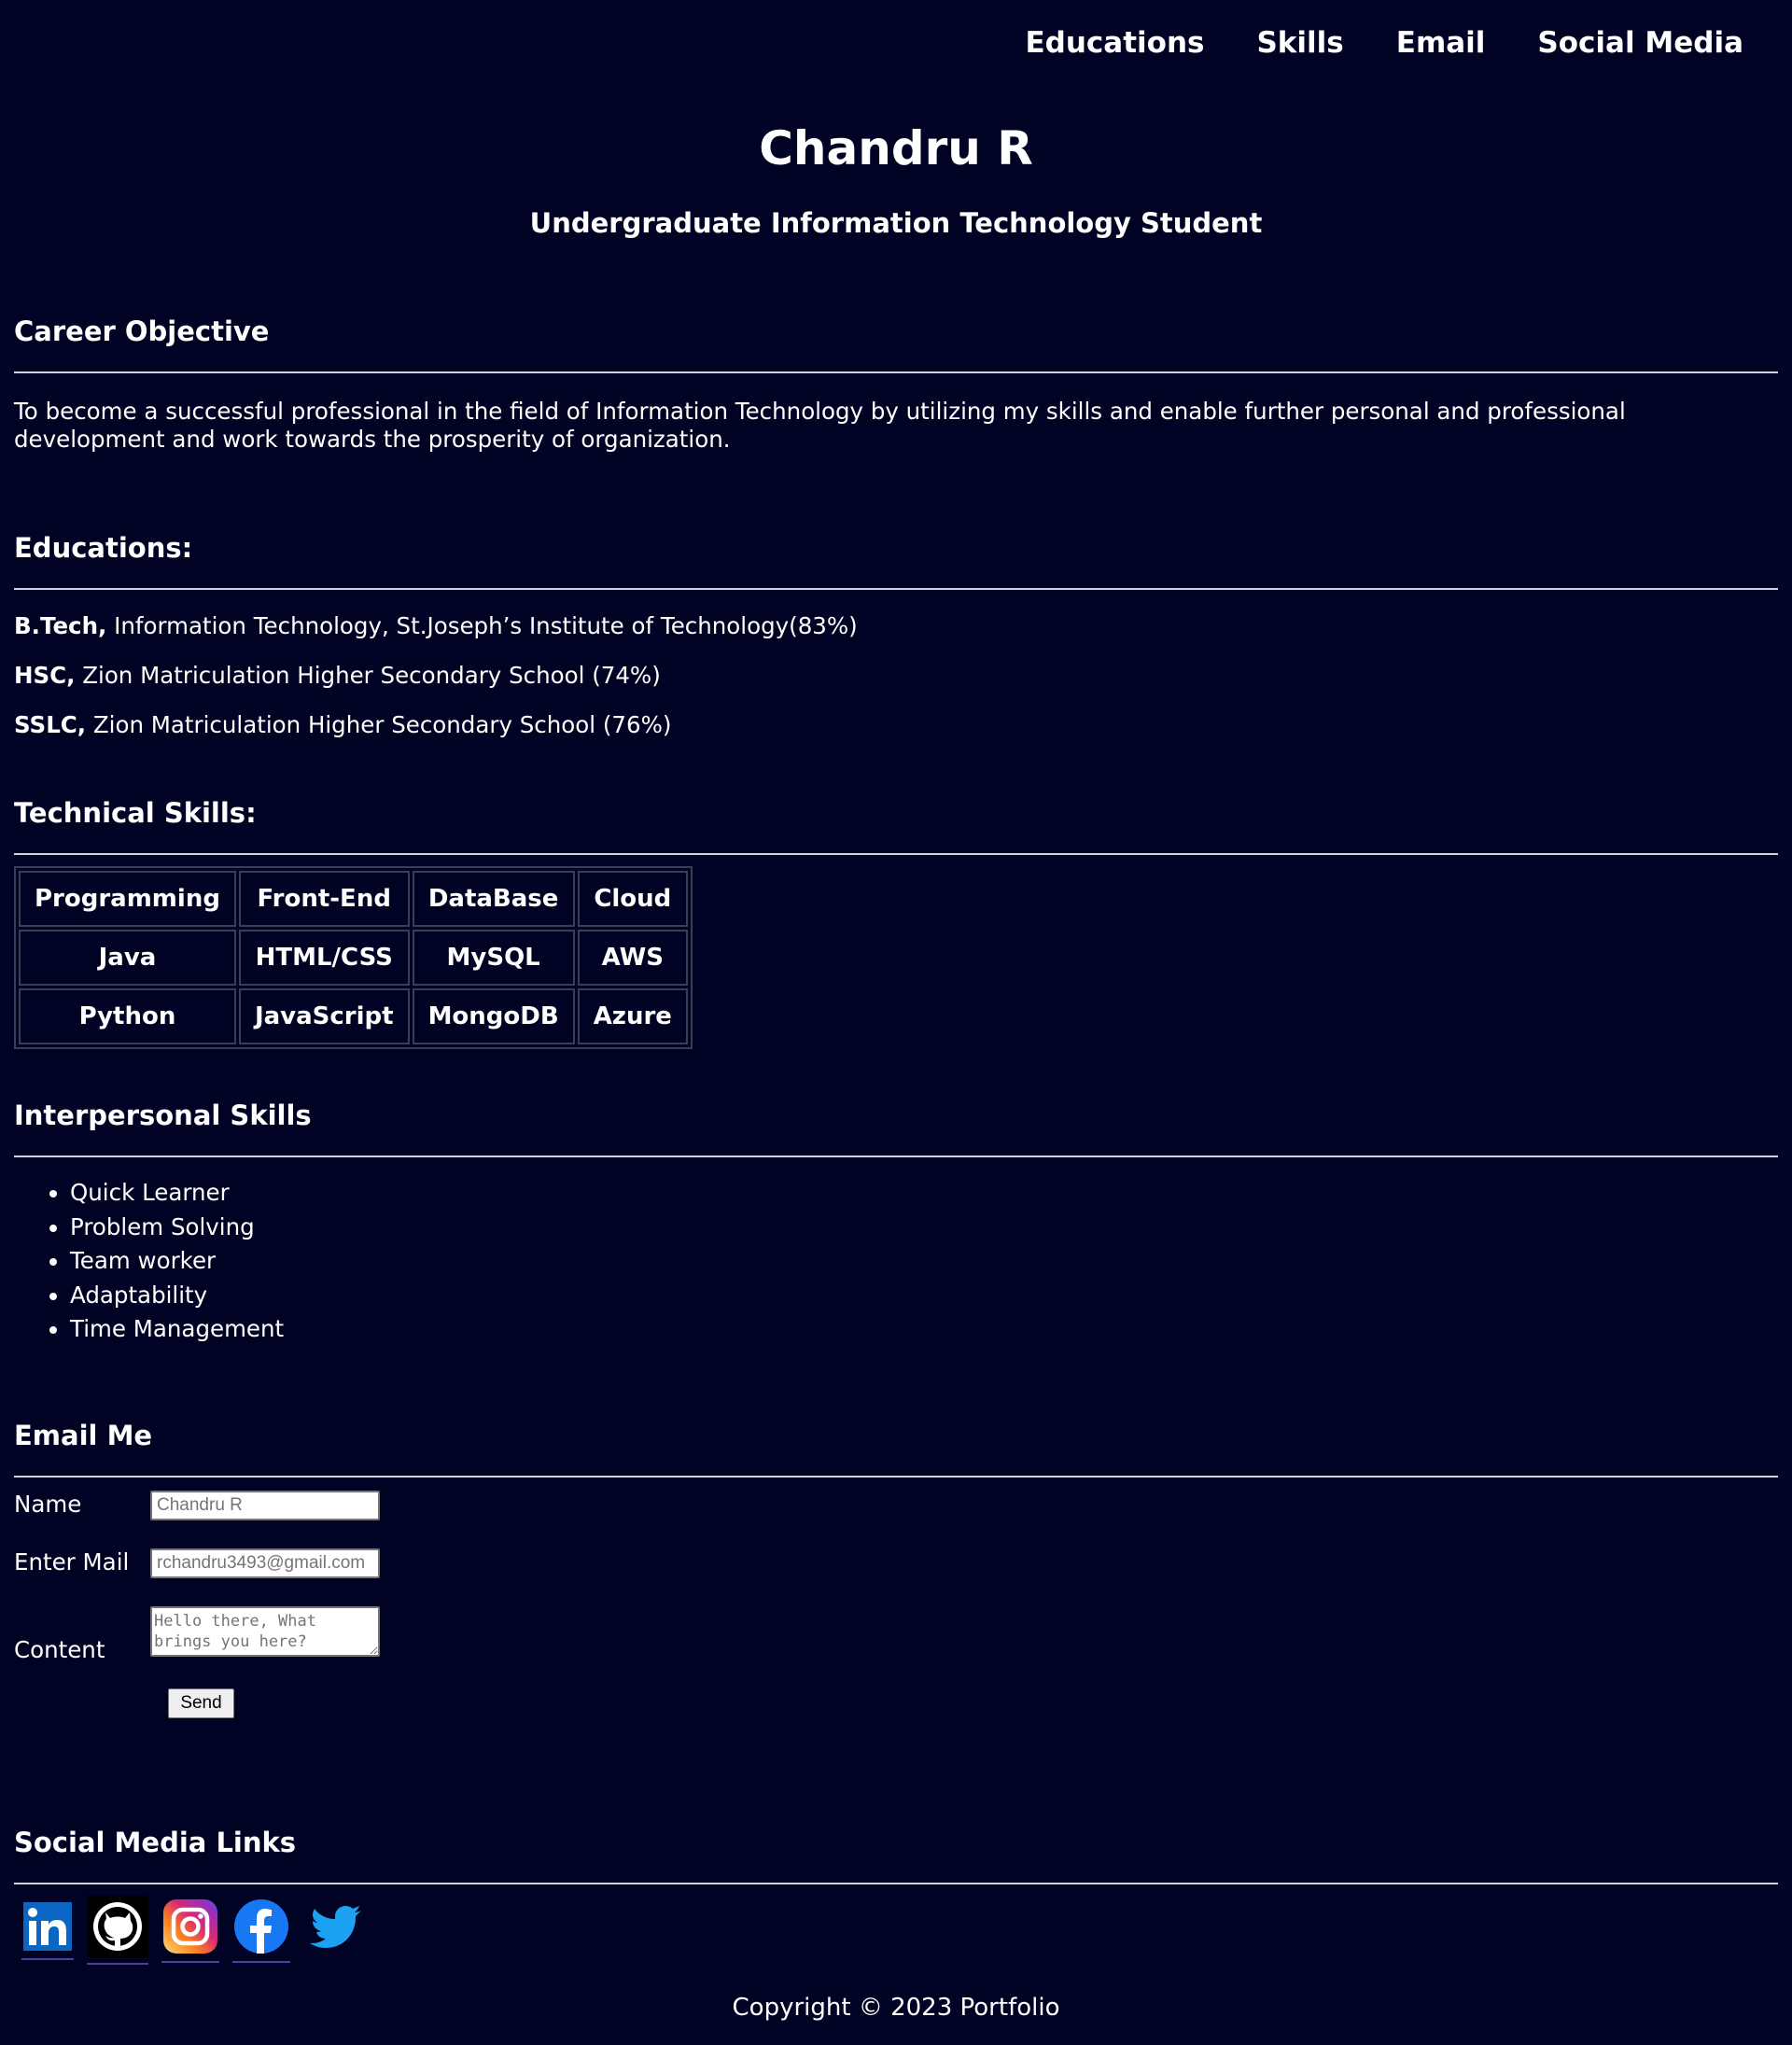  I want to click on email-form: Name Enter Mail Content Send, so click(896, 1627).